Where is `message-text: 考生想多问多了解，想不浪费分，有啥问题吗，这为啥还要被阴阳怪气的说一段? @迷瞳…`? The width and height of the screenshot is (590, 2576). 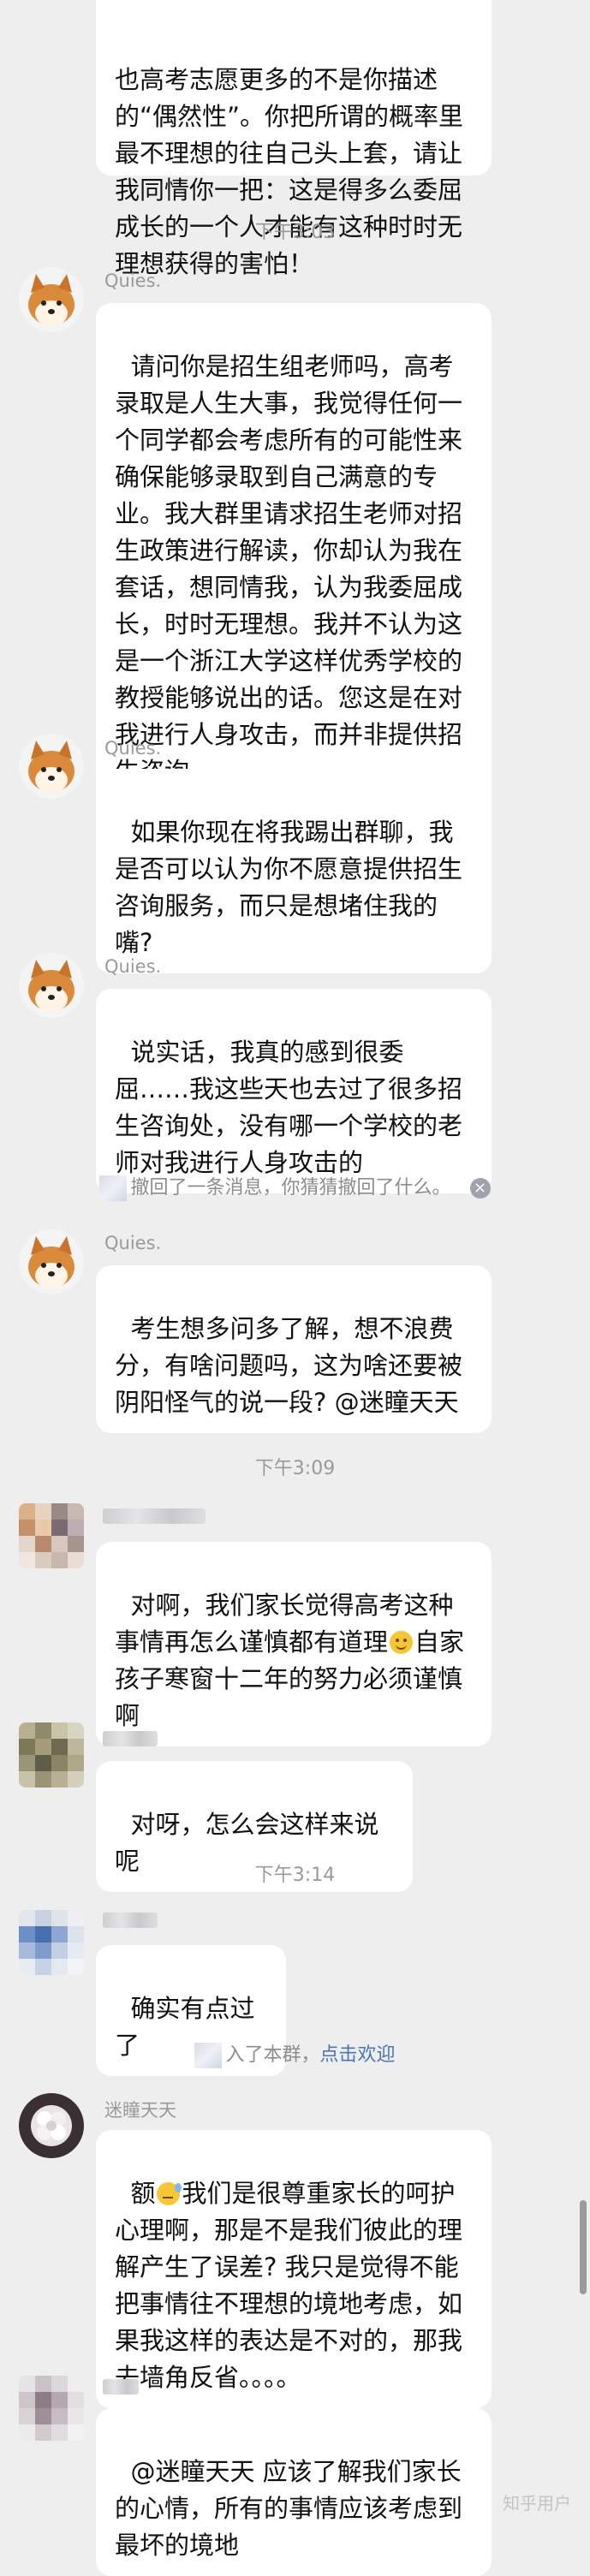
message-text: 考生想多问多了解，想不浪费分，有啥问题吗，这为啥还要被阴阳怪气的说一段? @迷瞳… is located at coordinates (289, 1365).